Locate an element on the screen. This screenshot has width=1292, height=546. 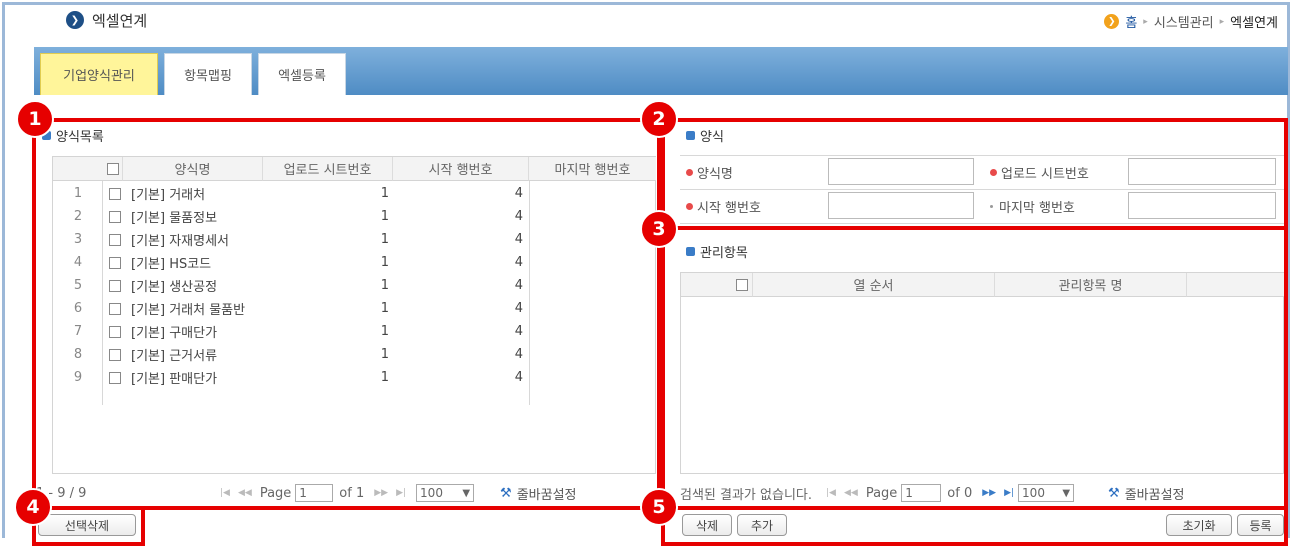
form-title-text: 양식 is located at coordinates (712, 137).